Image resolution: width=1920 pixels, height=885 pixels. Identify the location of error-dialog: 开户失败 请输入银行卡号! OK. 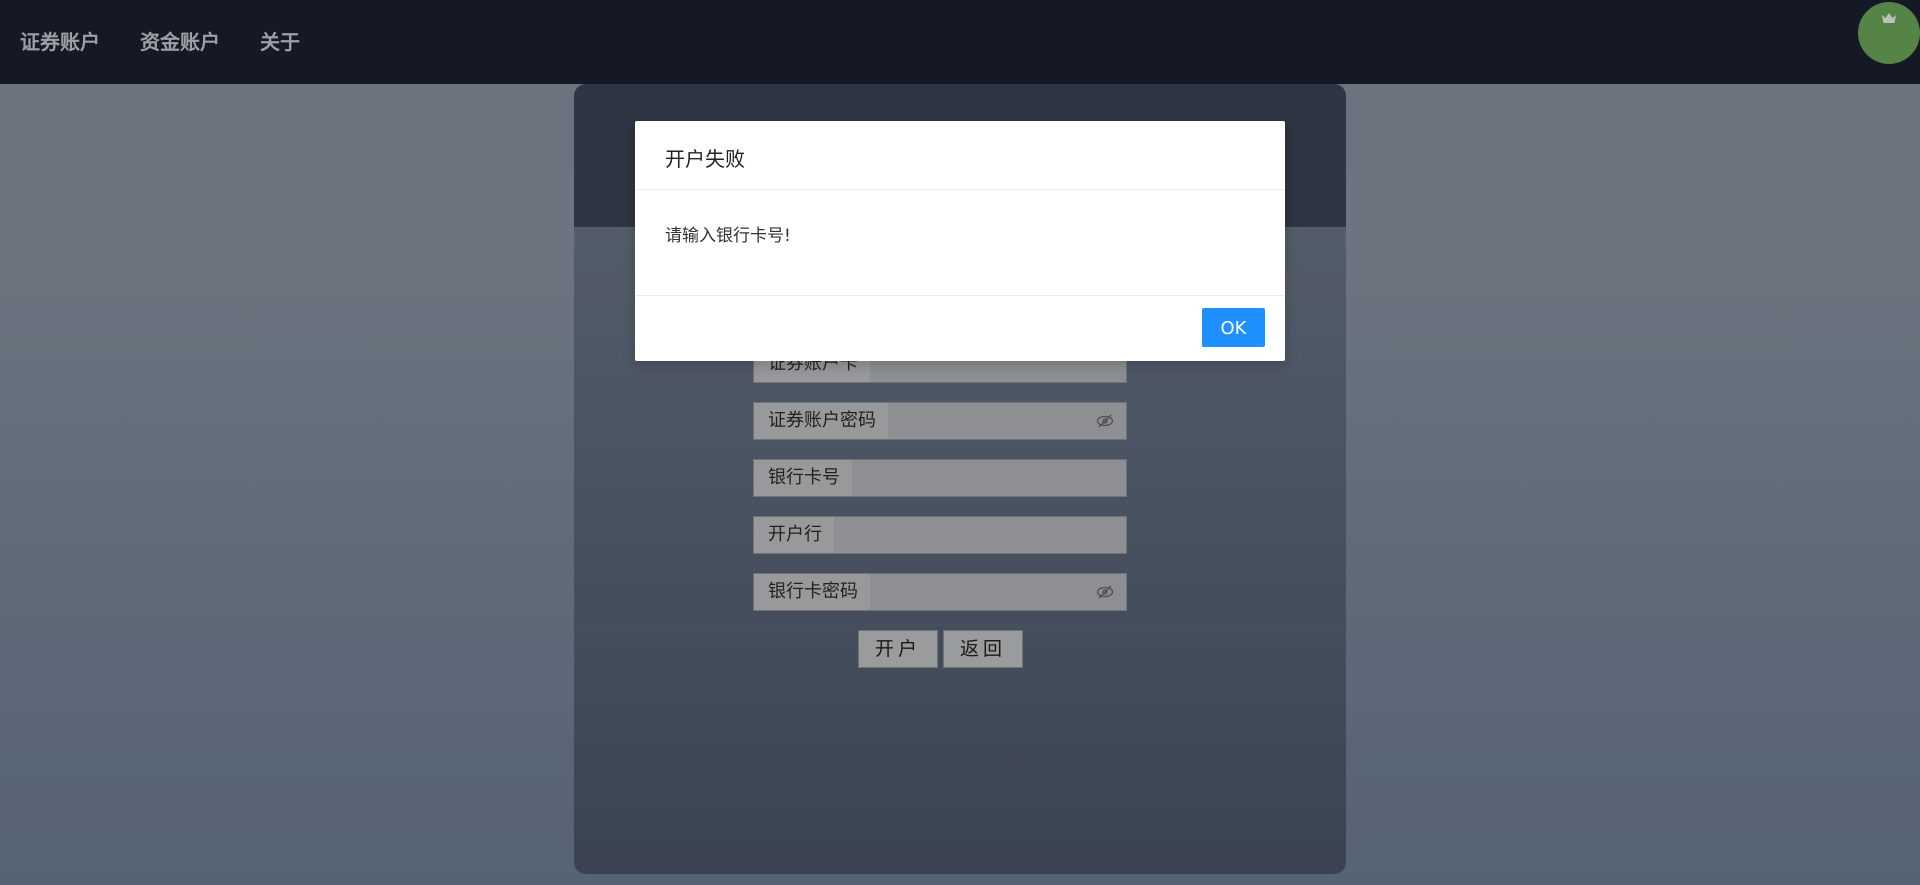
(960, 241).